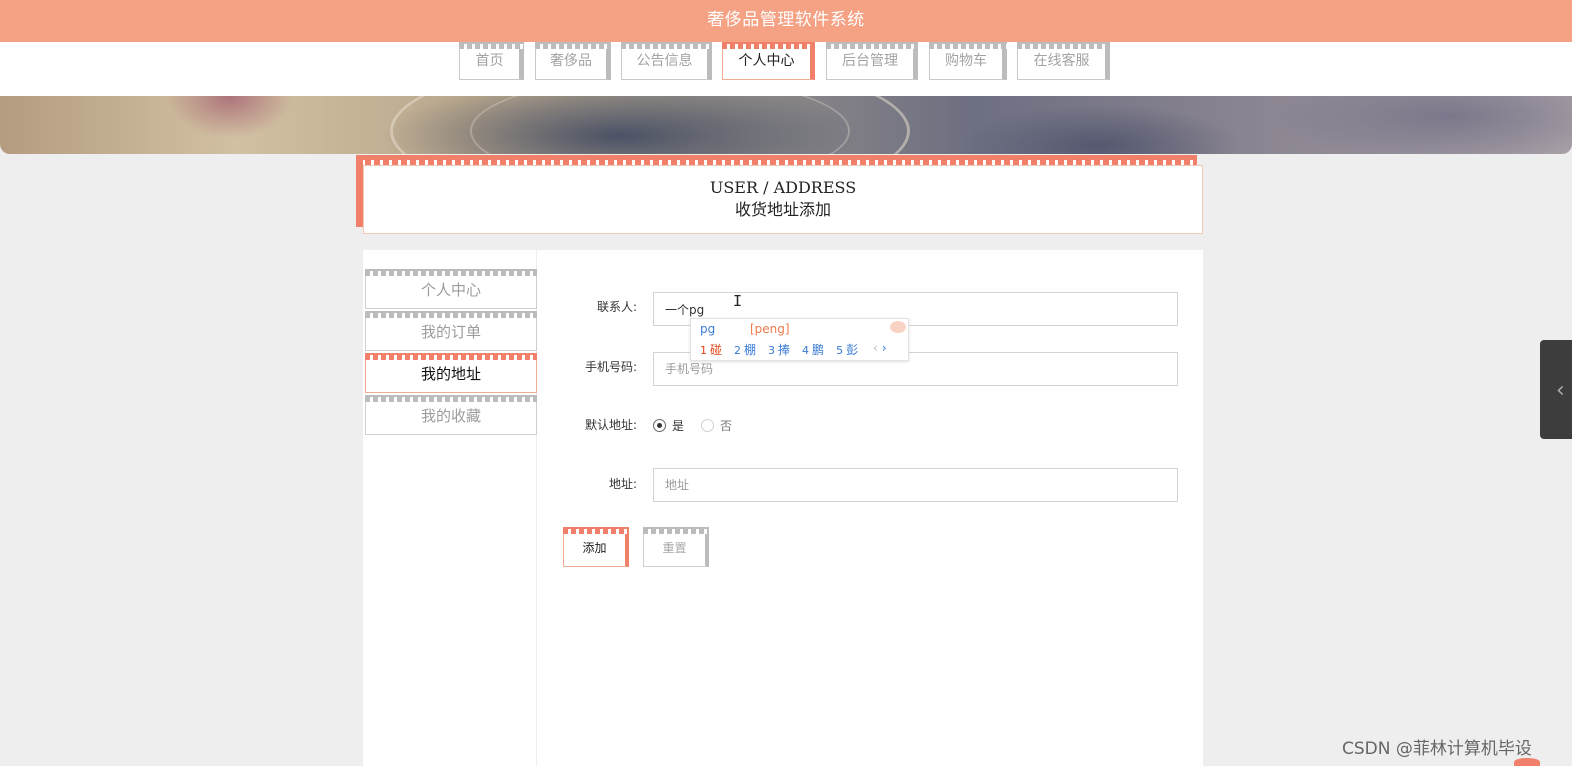  Describe the element at coordinates (610, 425) in the screenshot. I see `default-address-label: 默认地址:` at that location.